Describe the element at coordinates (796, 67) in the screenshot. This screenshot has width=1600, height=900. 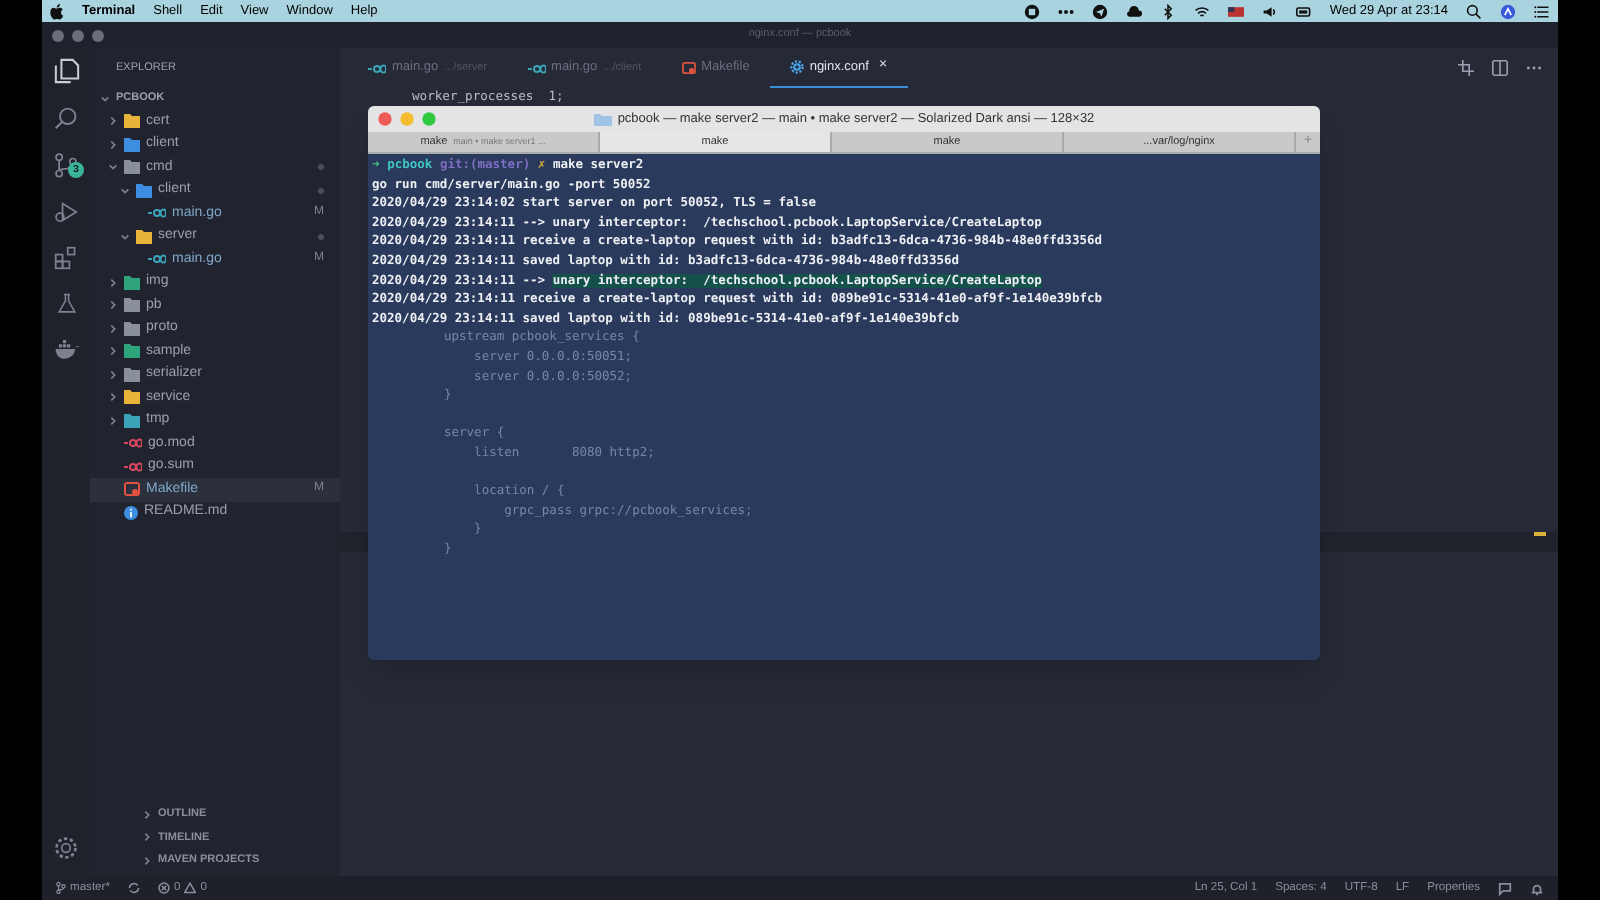
I see `gear-icon` at that location.